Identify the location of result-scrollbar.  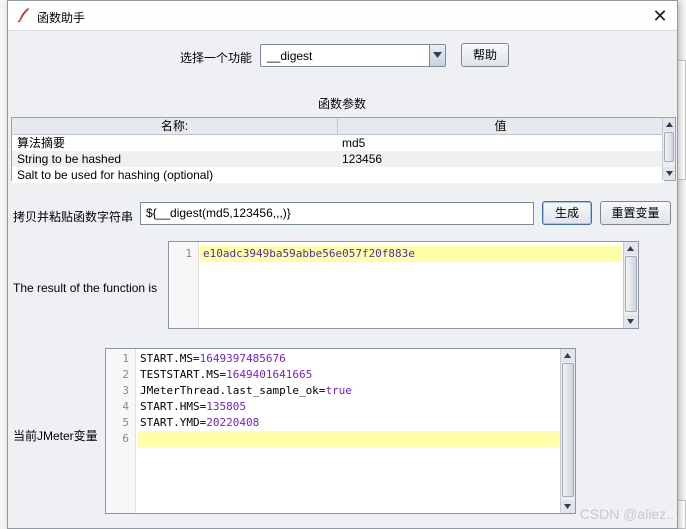
(630, 285).